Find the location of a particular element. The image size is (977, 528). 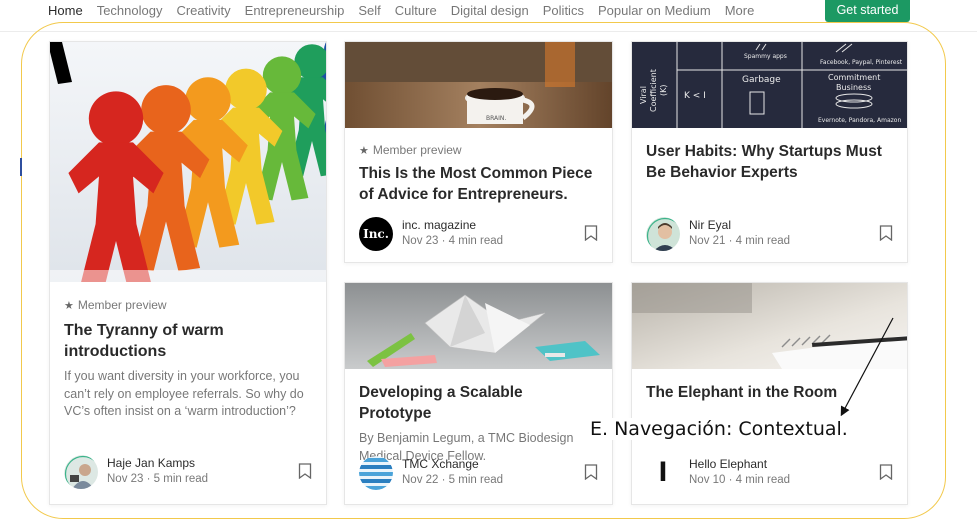

nav-item-home: Home is located at coordinates (65, 10).